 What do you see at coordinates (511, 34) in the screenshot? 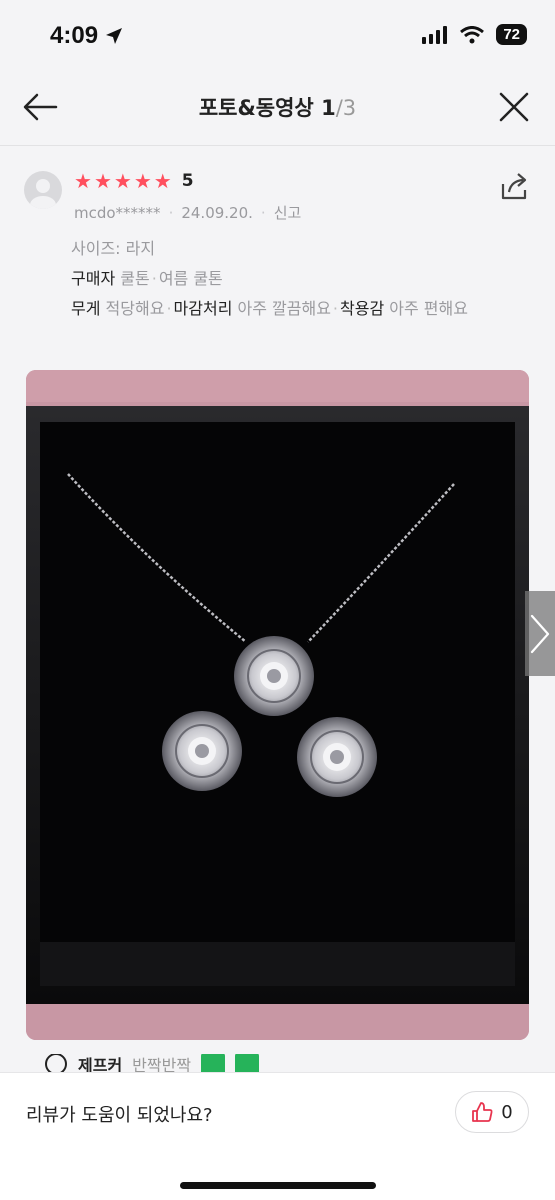
I see `battery-icon: 72` at bounding box center [511, 34].